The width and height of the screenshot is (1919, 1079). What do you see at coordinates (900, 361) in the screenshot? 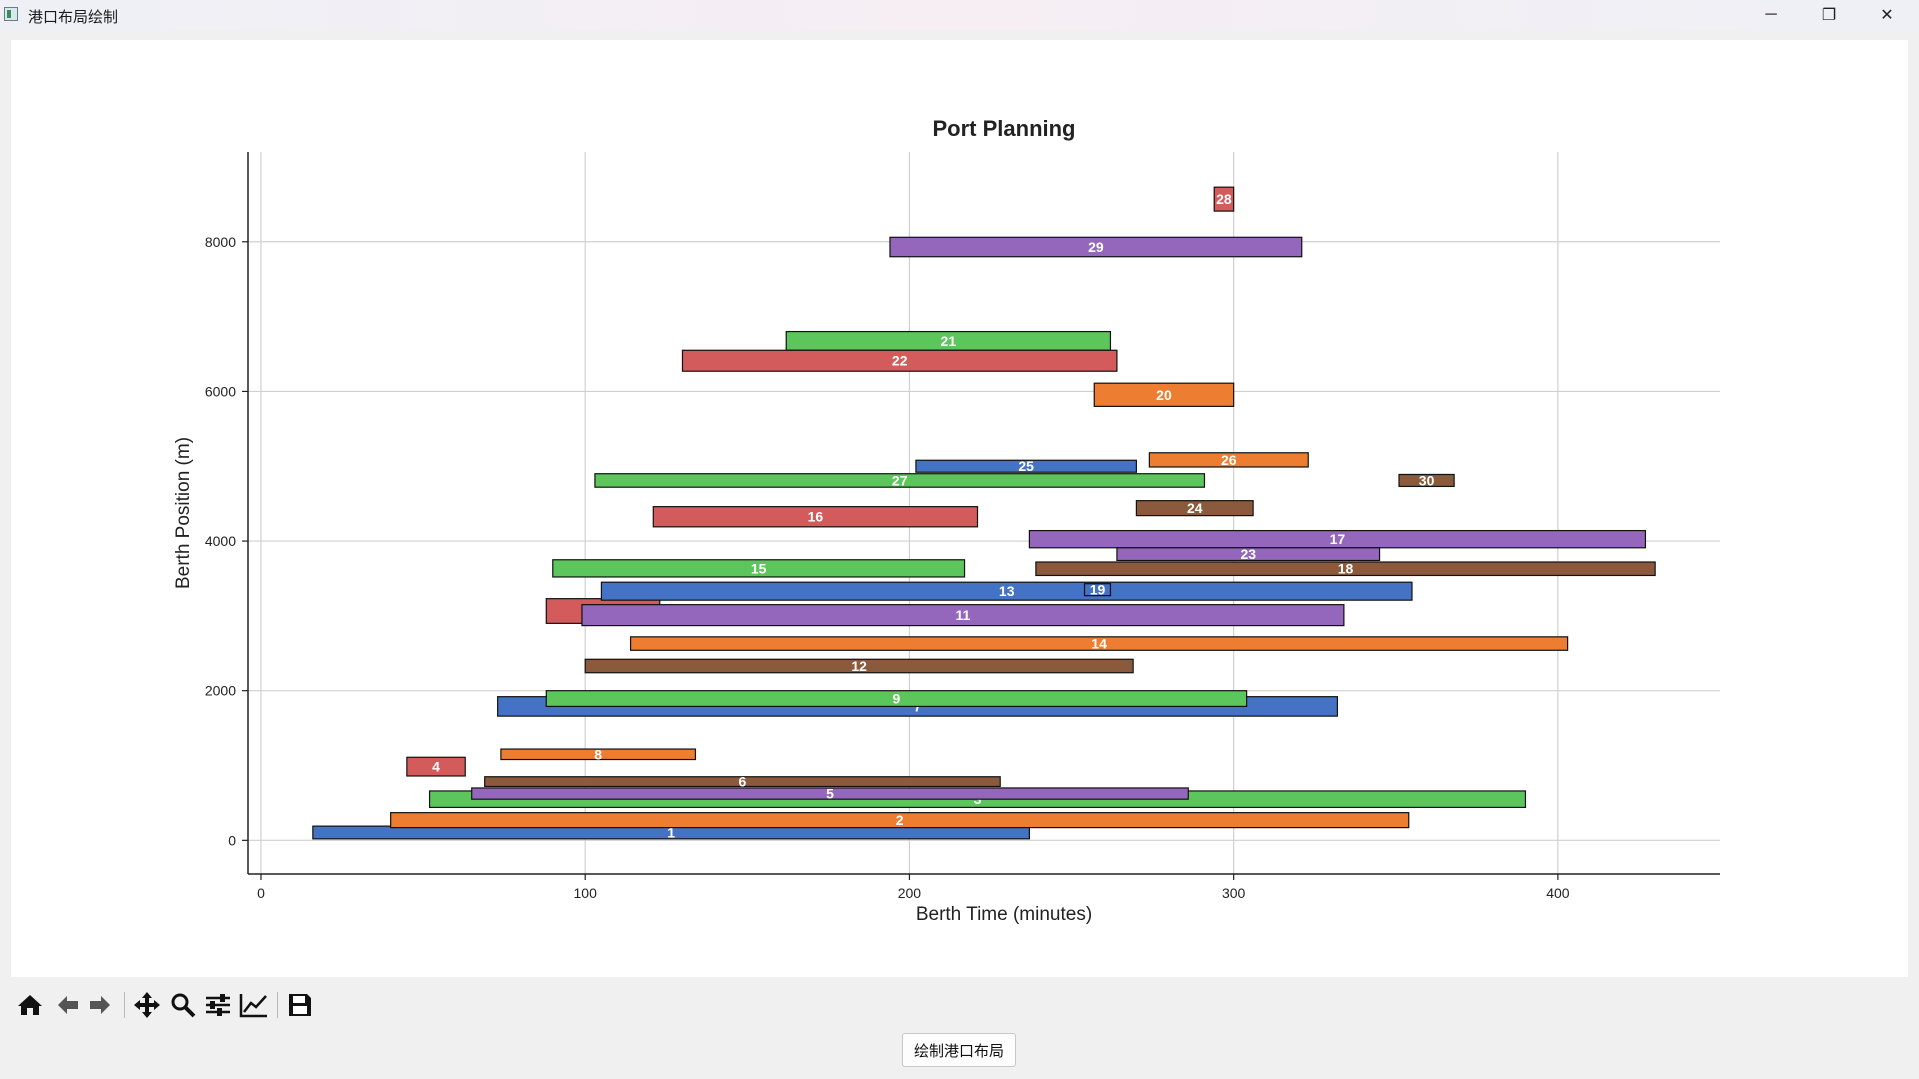
I see `bar-label-22: 22` at bounding box center [900, 361].